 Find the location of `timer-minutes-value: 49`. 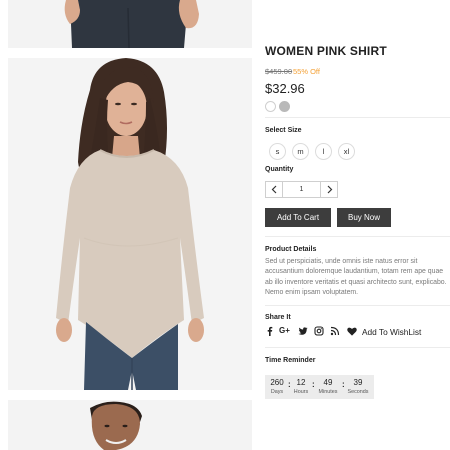

timer-minutes-value: 49 is located at coordinates (328, 382).